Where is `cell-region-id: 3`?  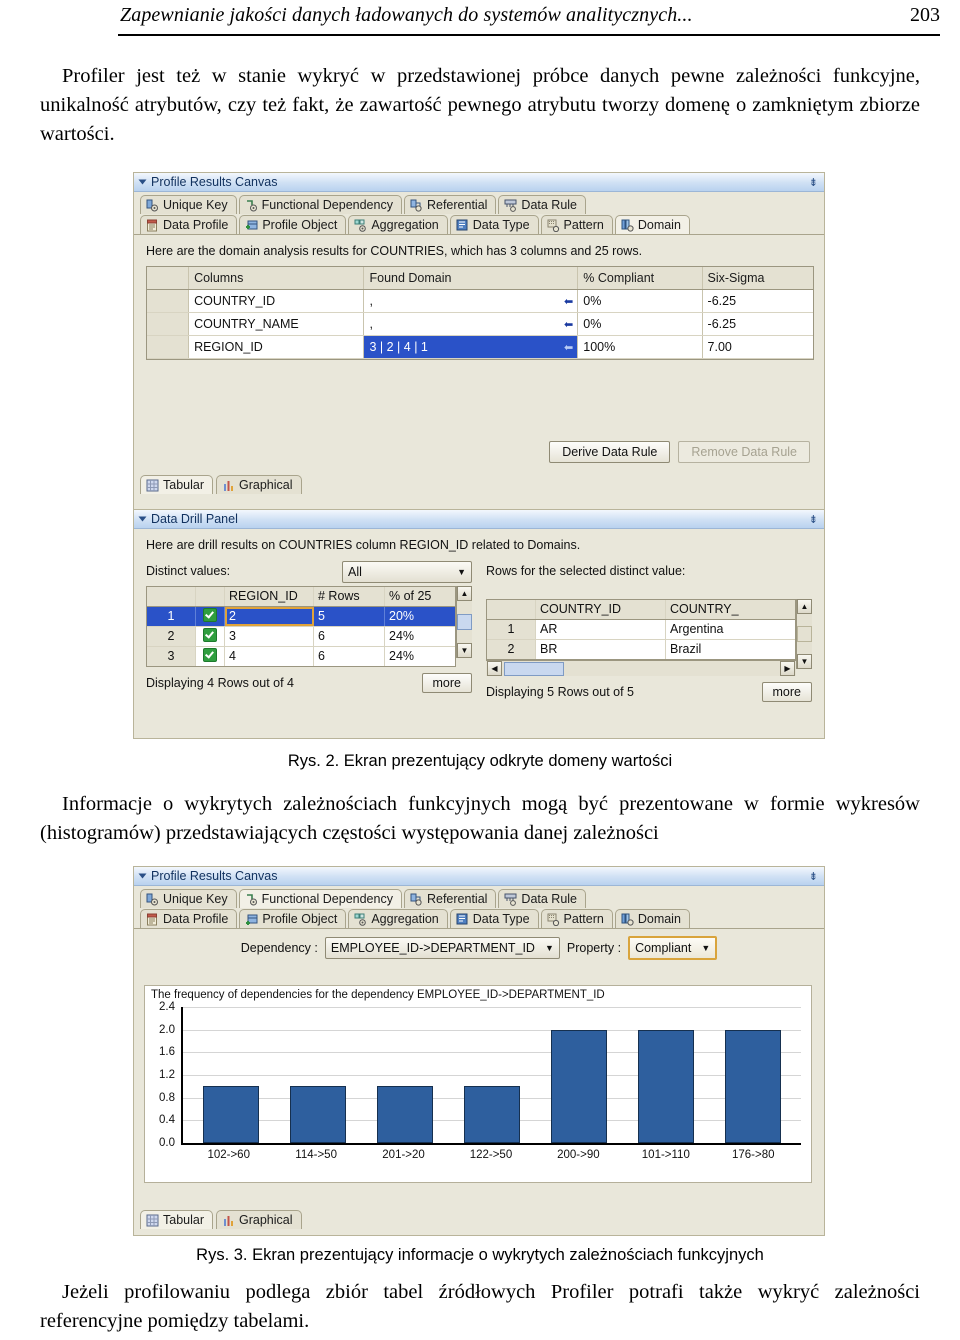
cell-region-id: 3 is located at coordinates (269, 636).